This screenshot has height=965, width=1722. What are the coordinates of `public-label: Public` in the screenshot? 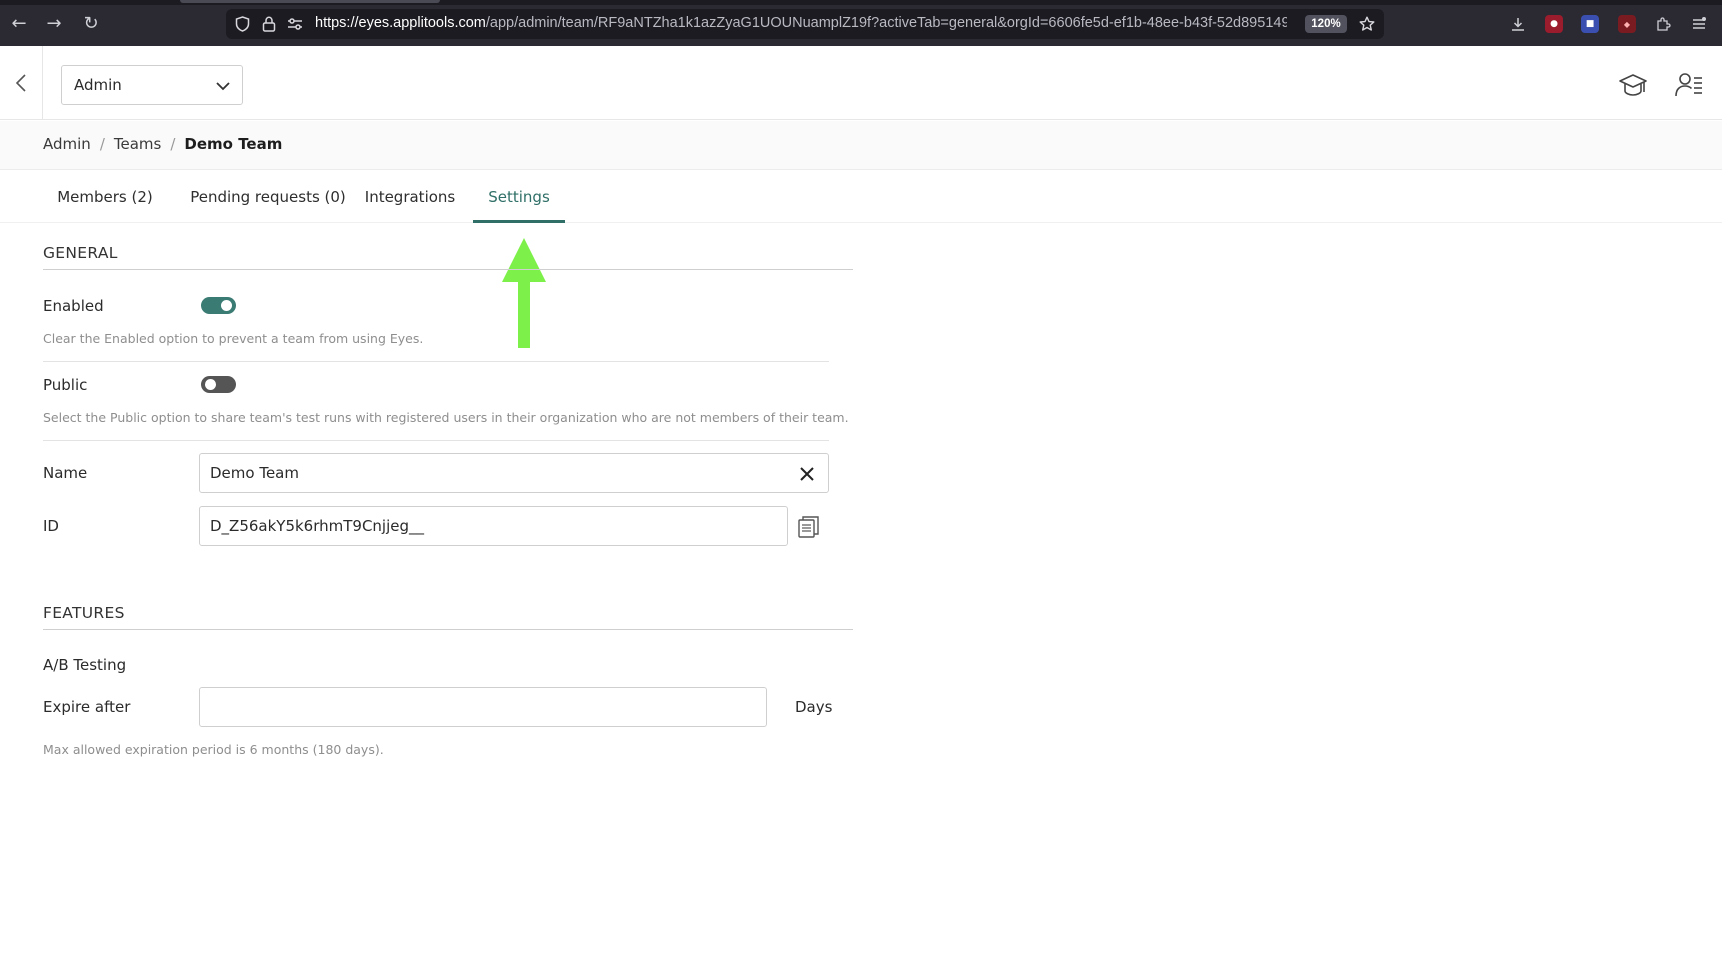 It's located at (65, 385).